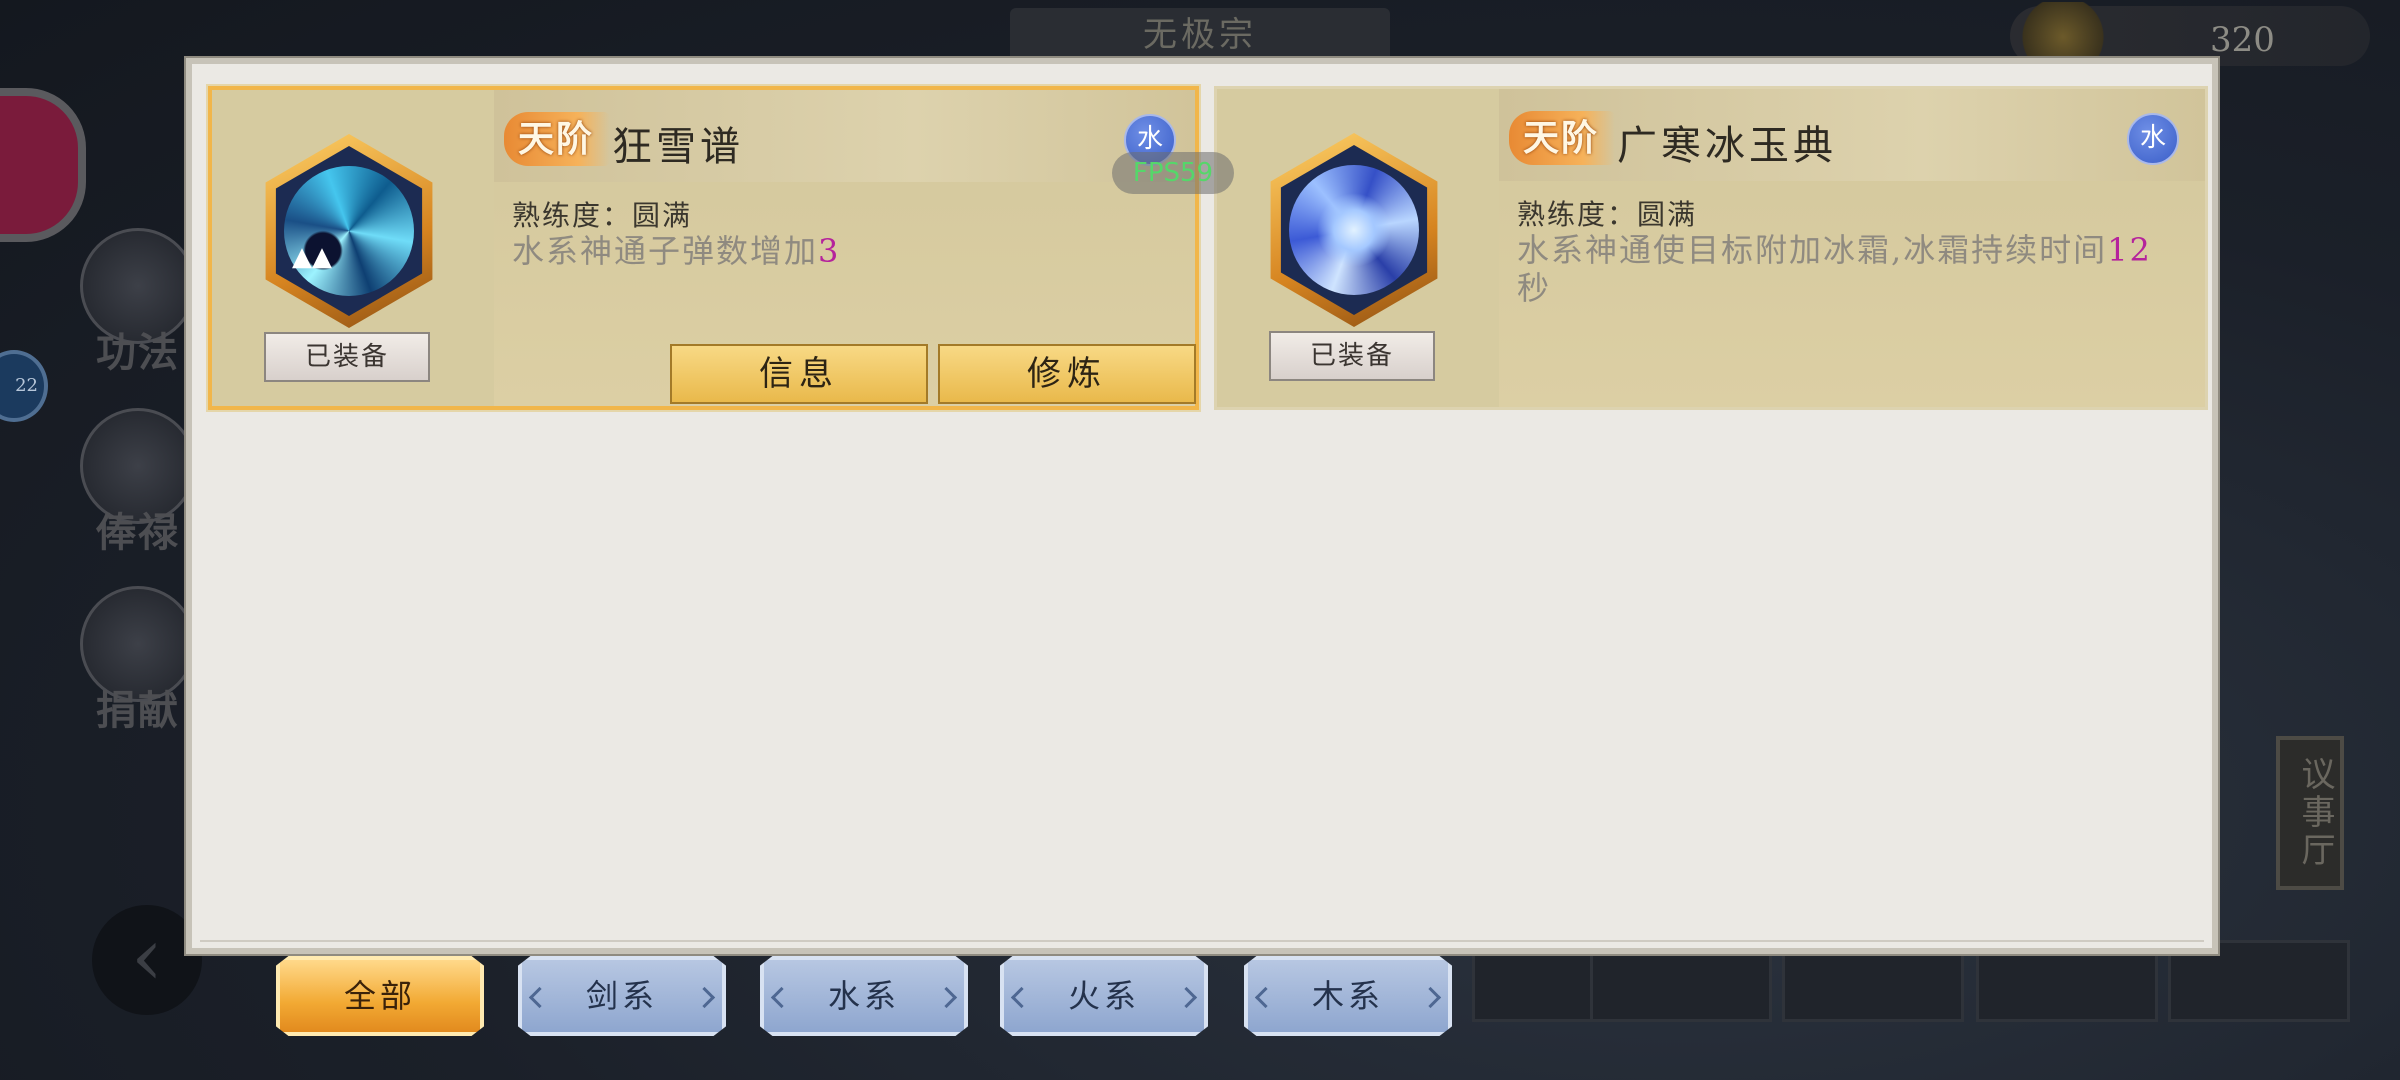  I want to click on tab-all: 全部, so click(380, 996).